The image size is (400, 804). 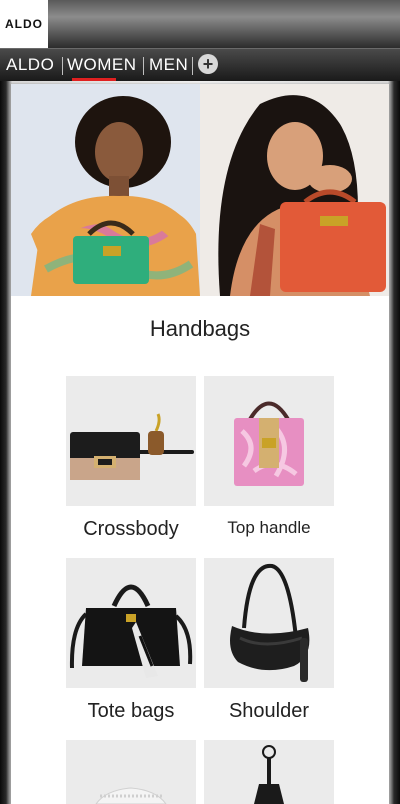 What do you see at coordinates (208, 64) in the screenshot?
I see `add-icon: +` at bounding box center [208, 64].